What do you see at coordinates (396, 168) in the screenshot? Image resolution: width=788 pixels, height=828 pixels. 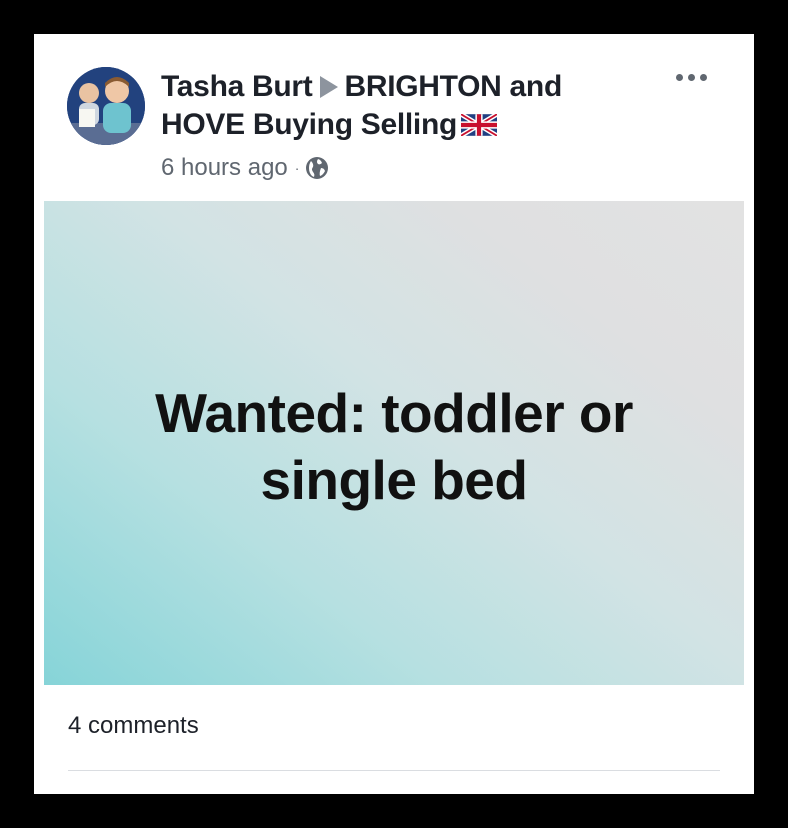 I see `post-meta: 6 hours ago ·` at bounding box center [396, 168].